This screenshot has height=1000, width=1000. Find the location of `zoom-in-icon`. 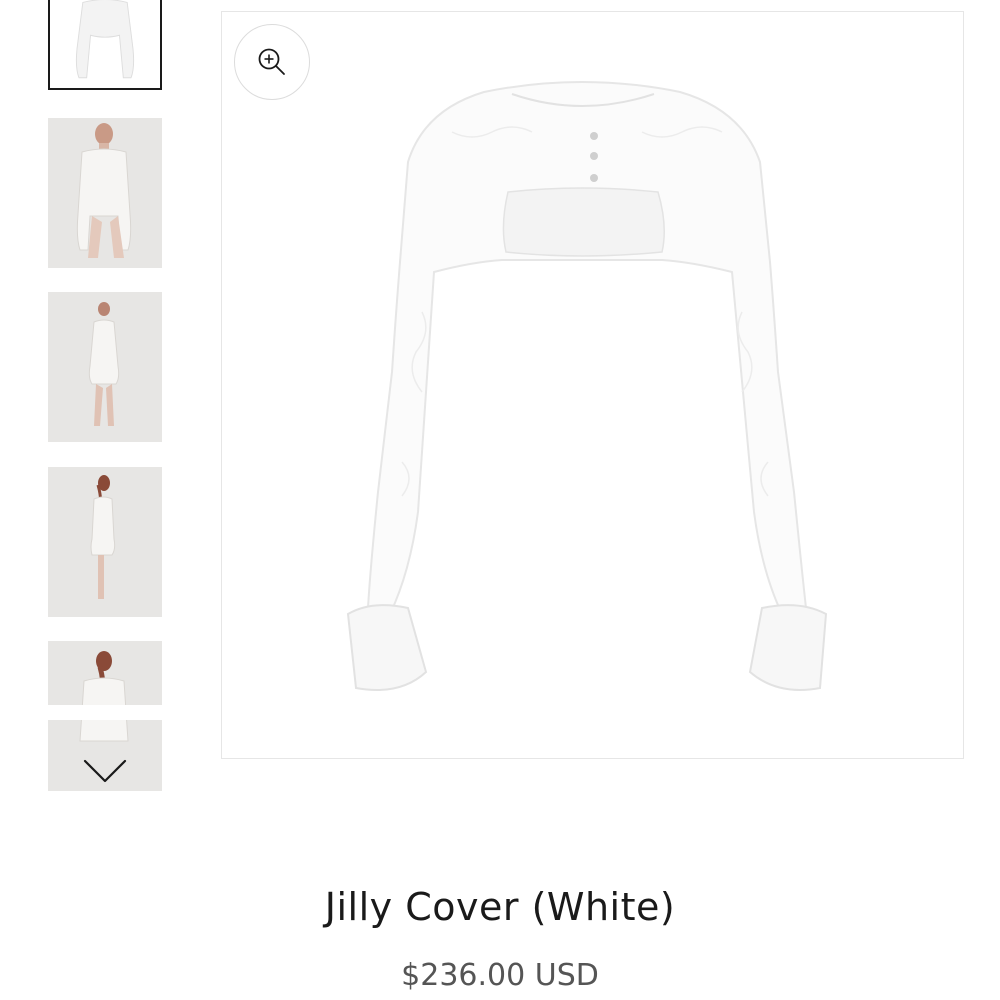

zoom-in-icon is located at coordinates (271, 61).